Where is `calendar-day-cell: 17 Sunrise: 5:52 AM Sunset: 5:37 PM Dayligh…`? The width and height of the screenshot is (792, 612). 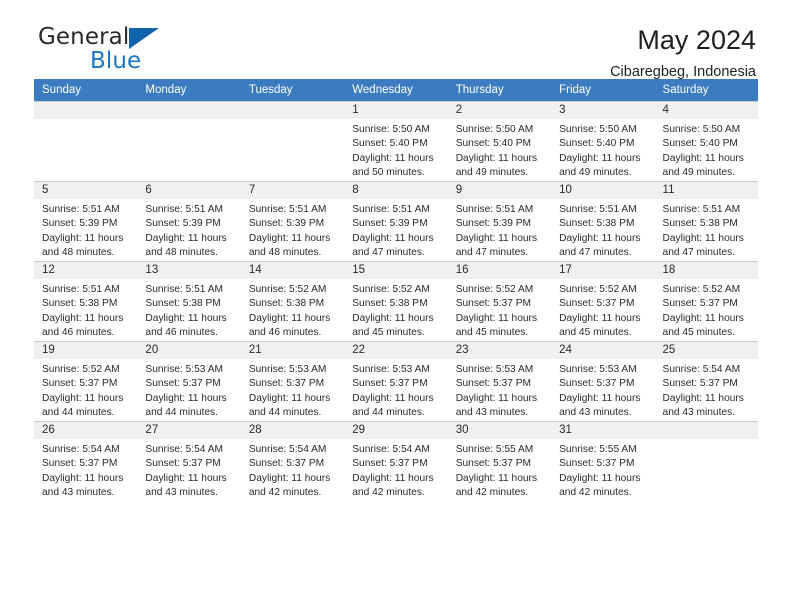 calendar-day-cell: 17 Sunrise: 5:52 AM Sunset: 5:37 PM Dayligh… is located at coordinates (603, 301).